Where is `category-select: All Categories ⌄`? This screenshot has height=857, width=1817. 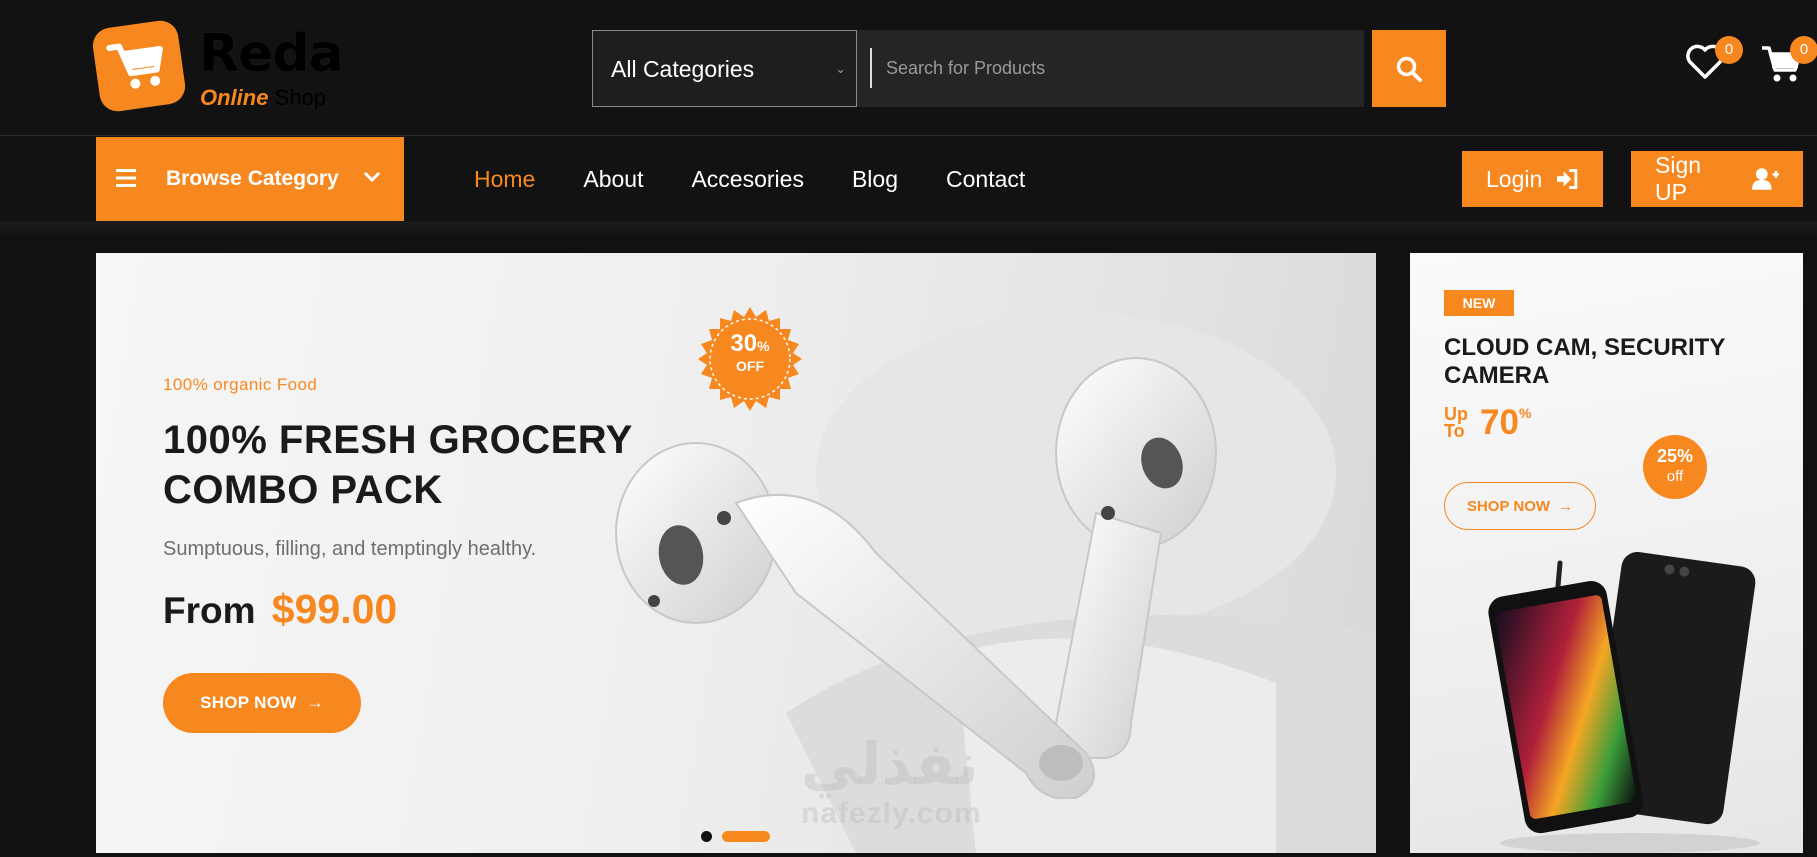 category-select: All Categories ⌄ is located at coordinates (724, 68).